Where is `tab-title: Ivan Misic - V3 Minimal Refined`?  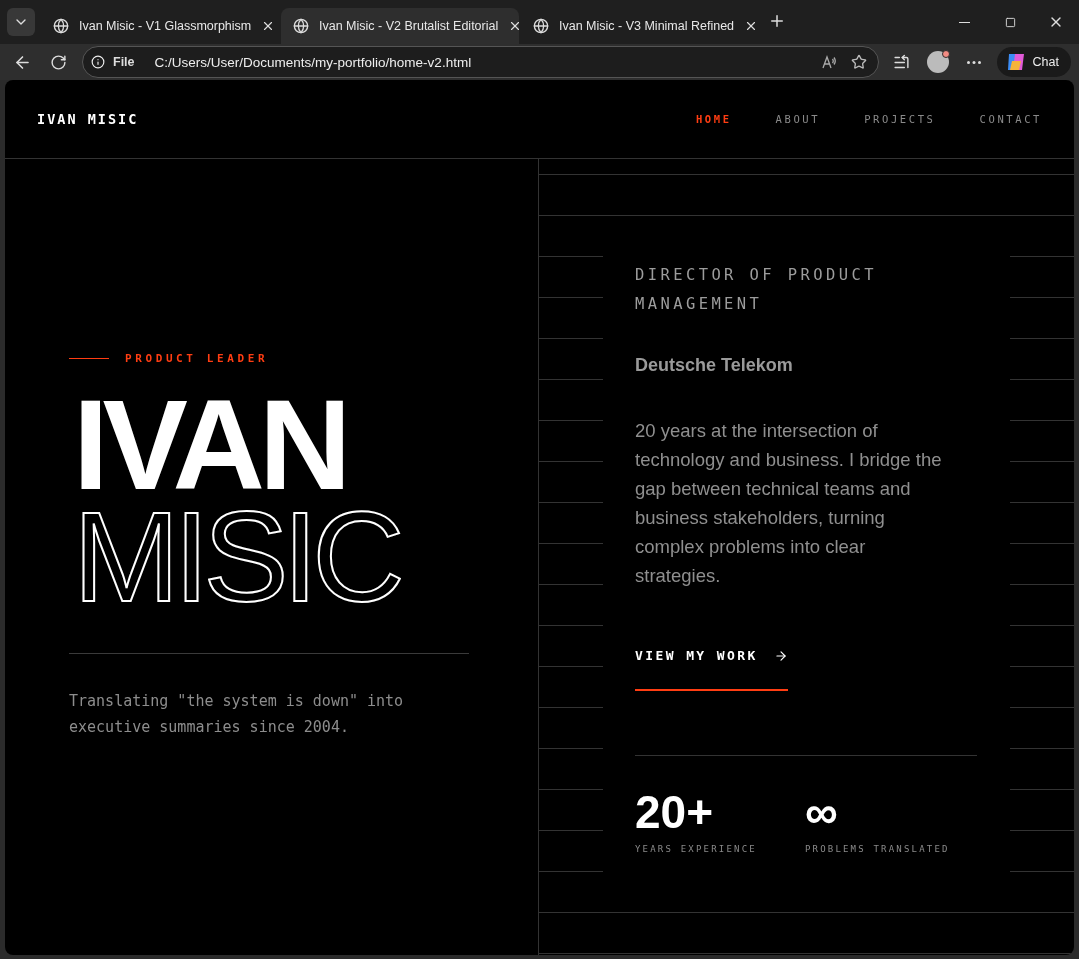
tab-title: Ivan Misic - V3 Minimal Refined is located at coordinates (647, 26).